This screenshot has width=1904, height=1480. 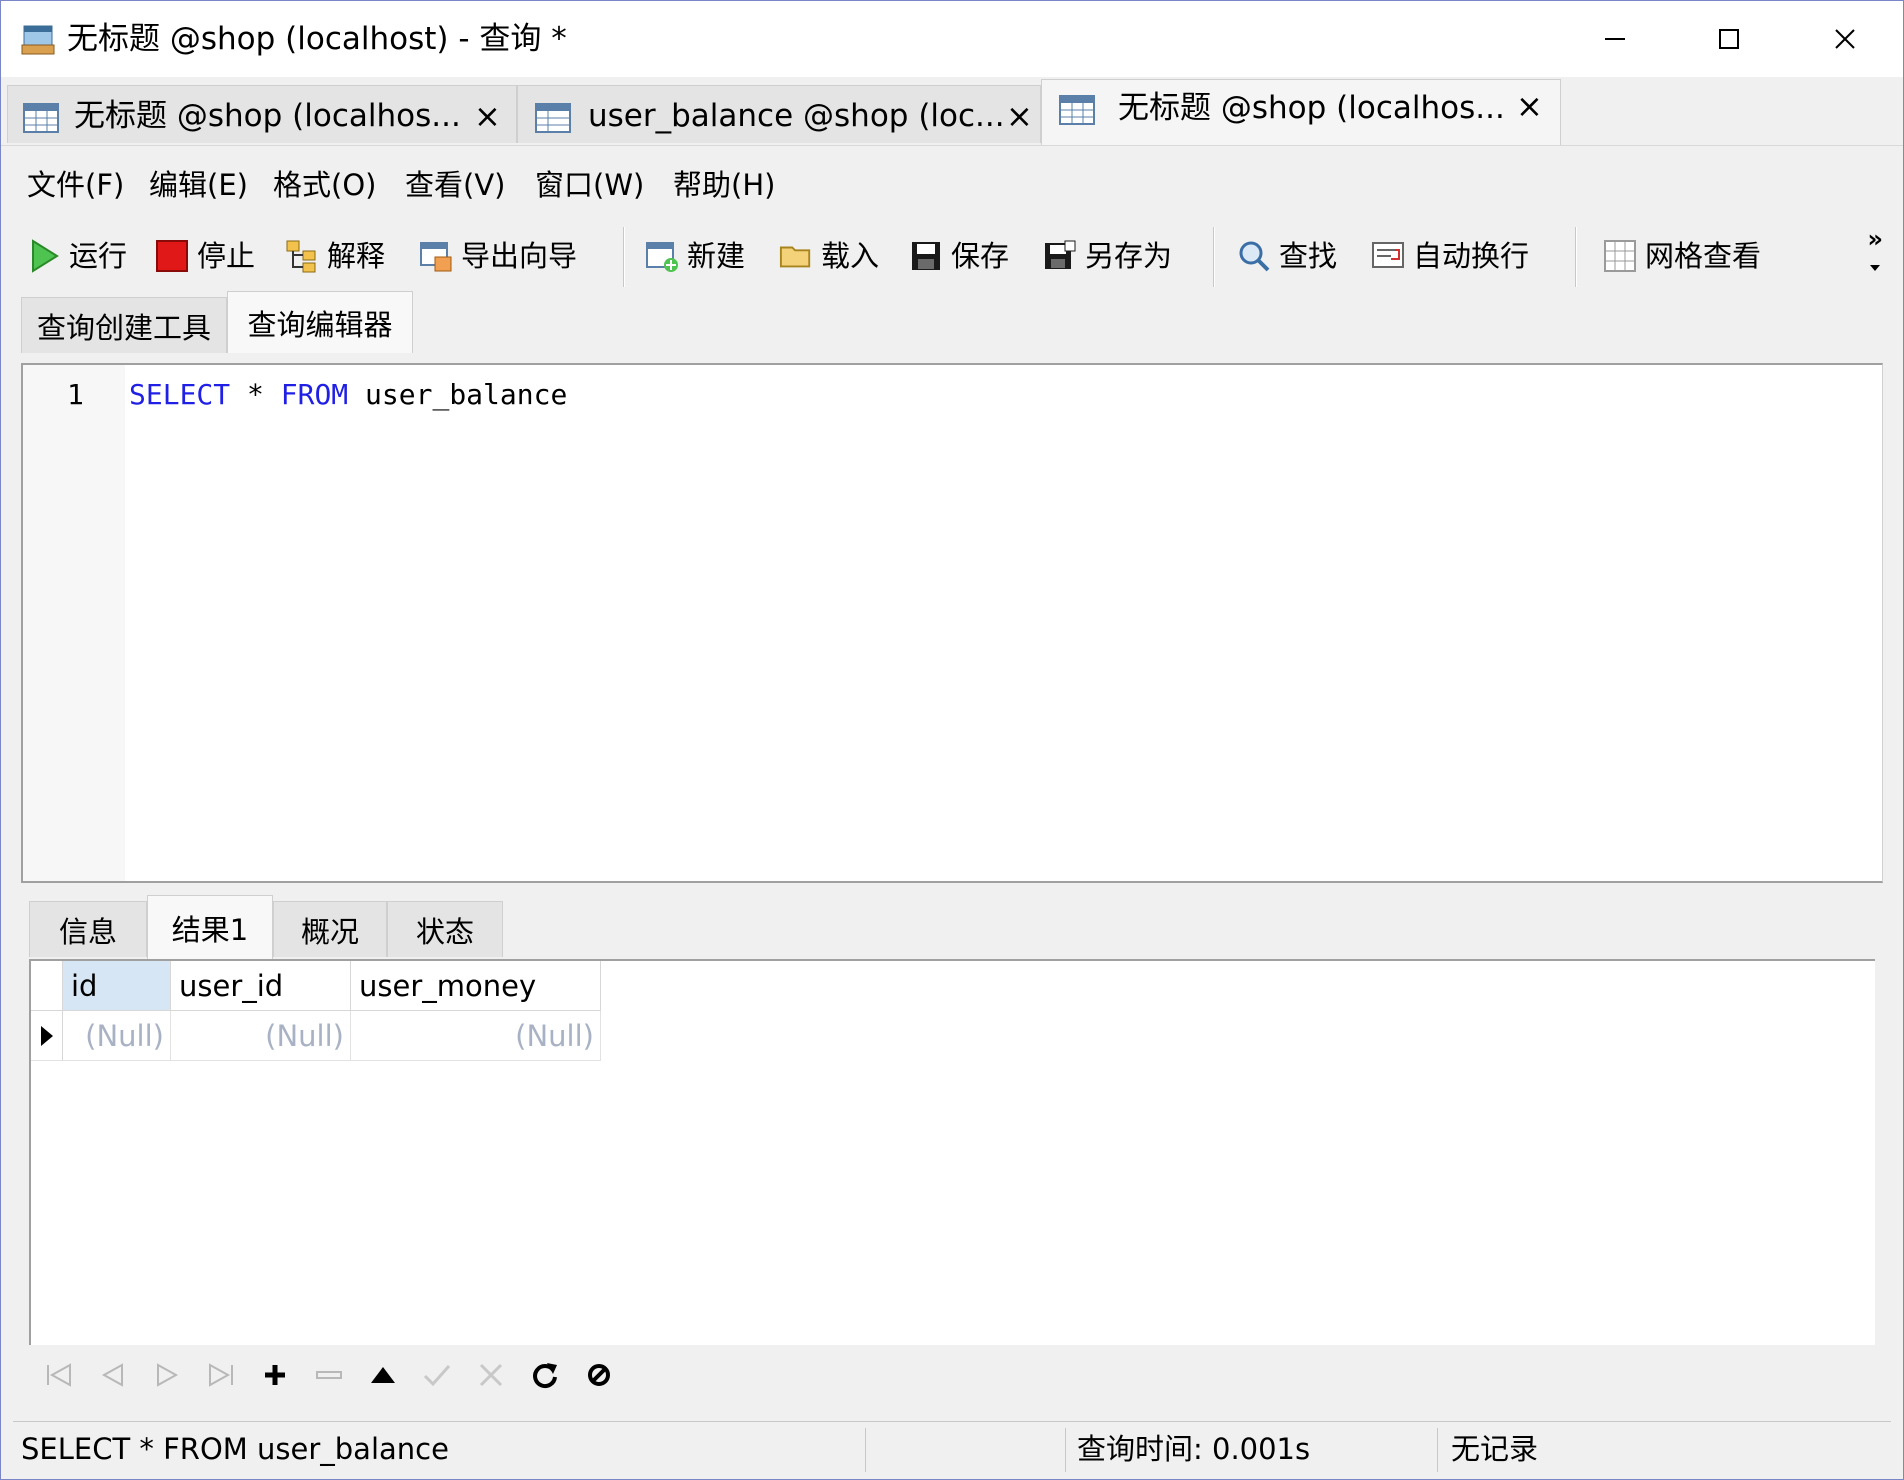 I want to click on menu-format: 格式(O), so click(x=324, y=185).